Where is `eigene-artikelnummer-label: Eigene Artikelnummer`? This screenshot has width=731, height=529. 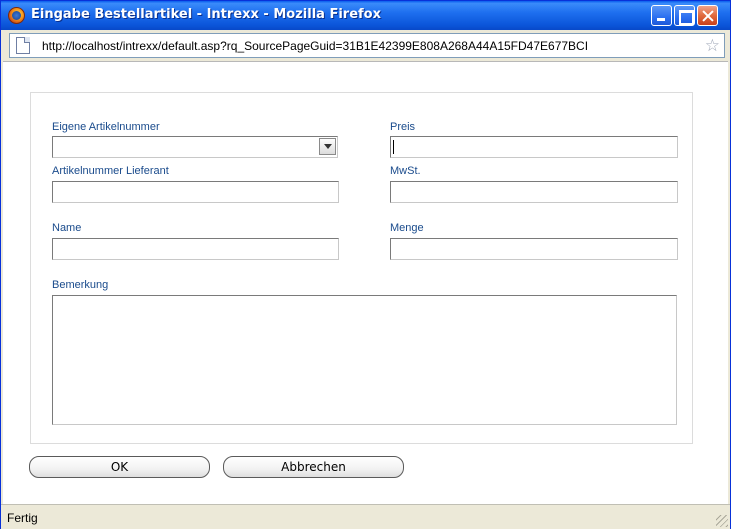 eigene-artikelnummer-label: Eigene Artikelnummer is located at coordinates (106, 127).